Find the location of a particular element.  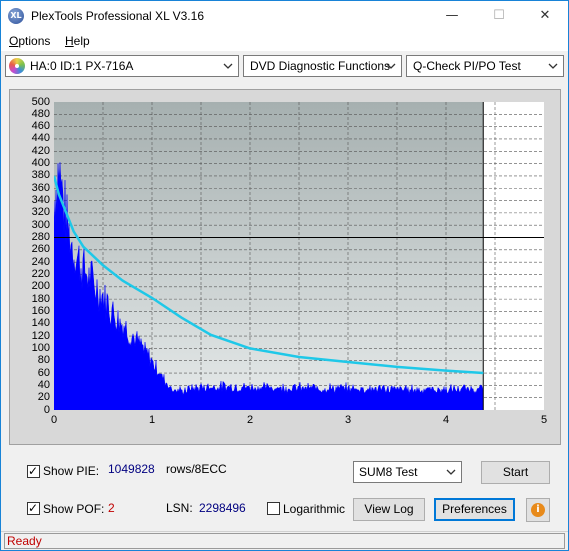

app-logo-icon: XL is located at coordinates (16, 16).